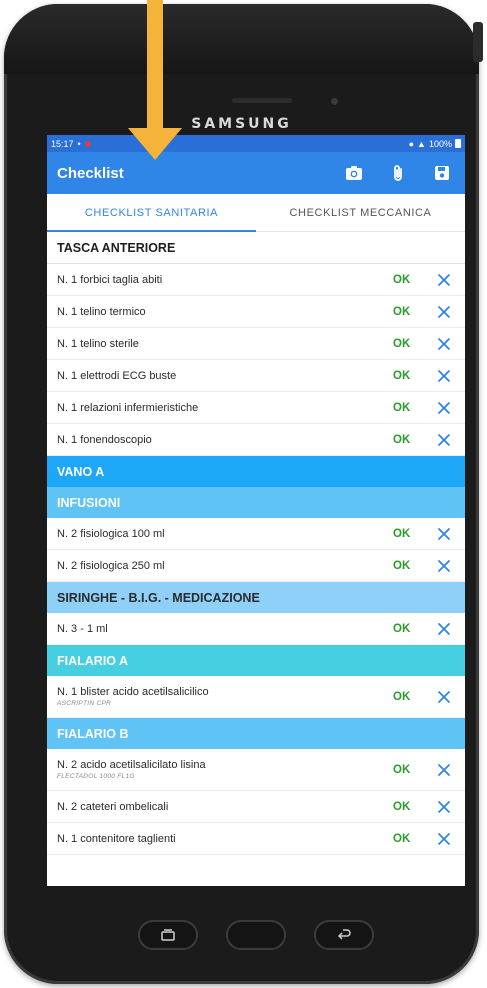 This screenshot has height=988, width=487. Describe the element at coordinates (110, 279) in the screenshot. I see `item-label: N. 1 forbici taglia abiti` at that location.